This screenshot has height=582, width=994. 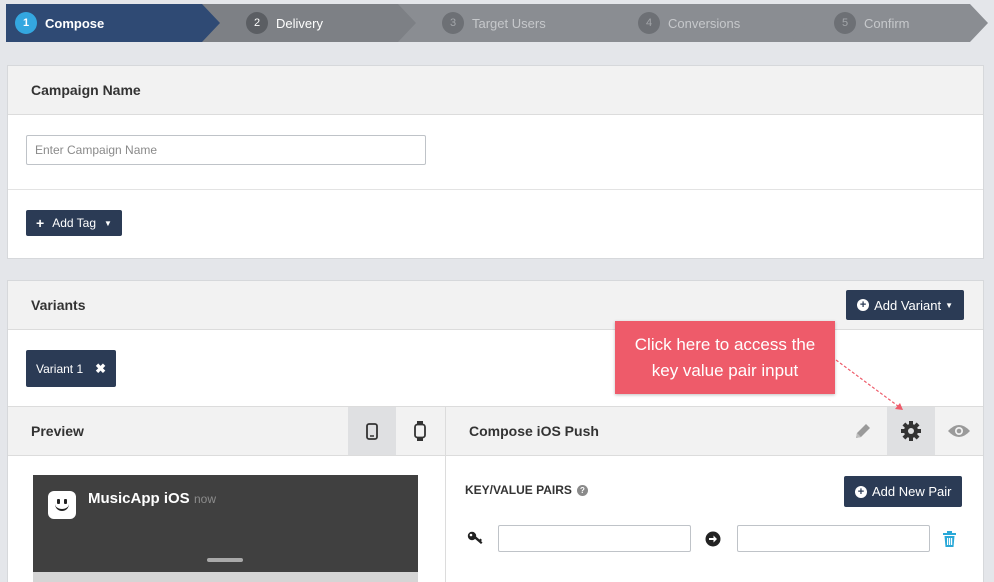 What do you see at coordinates (912, 491) in the screenshot?
I see `add-pair-label: Add New Pair` at bounding box center [912, 491].